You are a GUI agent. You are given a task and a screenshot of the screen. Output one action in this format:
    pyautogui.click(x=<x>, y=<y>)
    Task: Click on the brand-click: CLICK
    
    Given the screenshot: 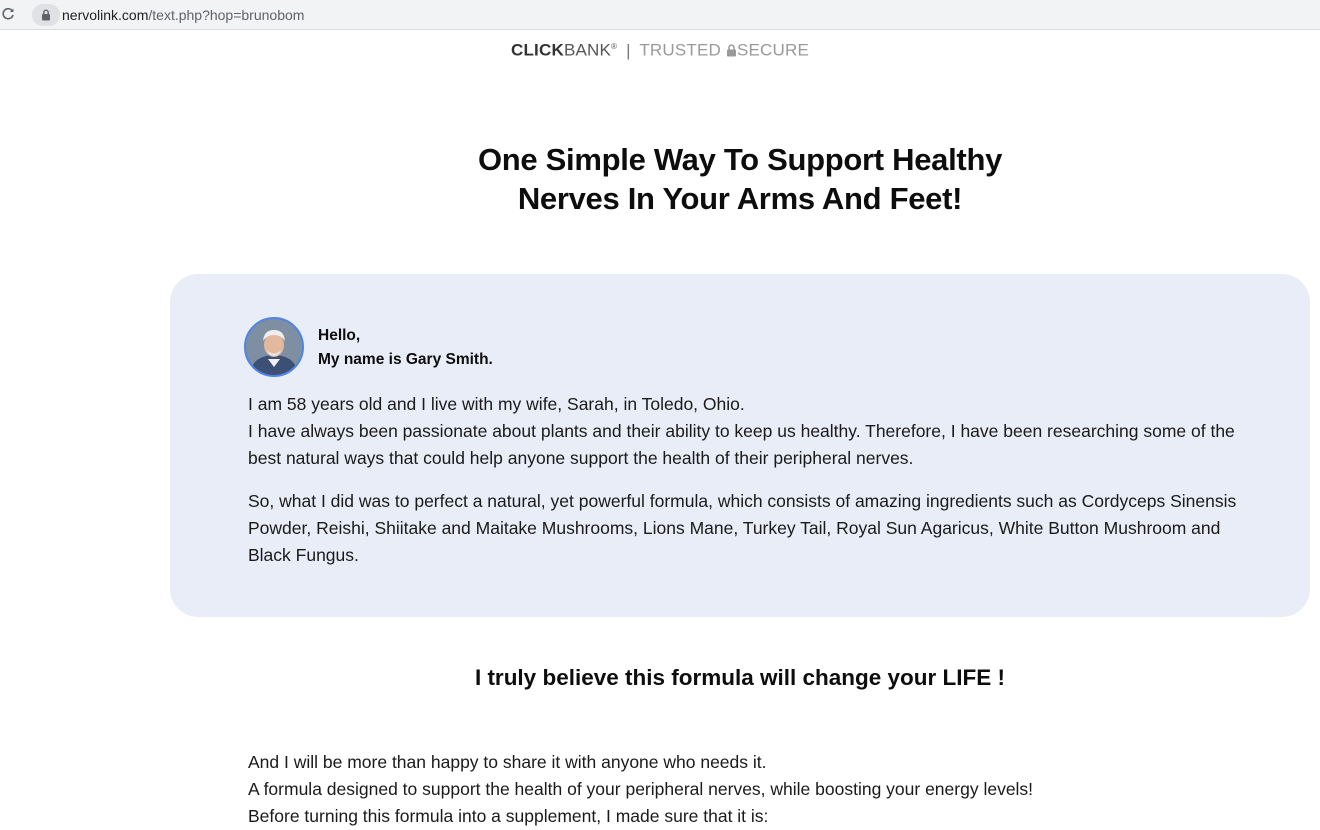 What is the action you would take?
    pyautogui.click(x=537, y=50)
    